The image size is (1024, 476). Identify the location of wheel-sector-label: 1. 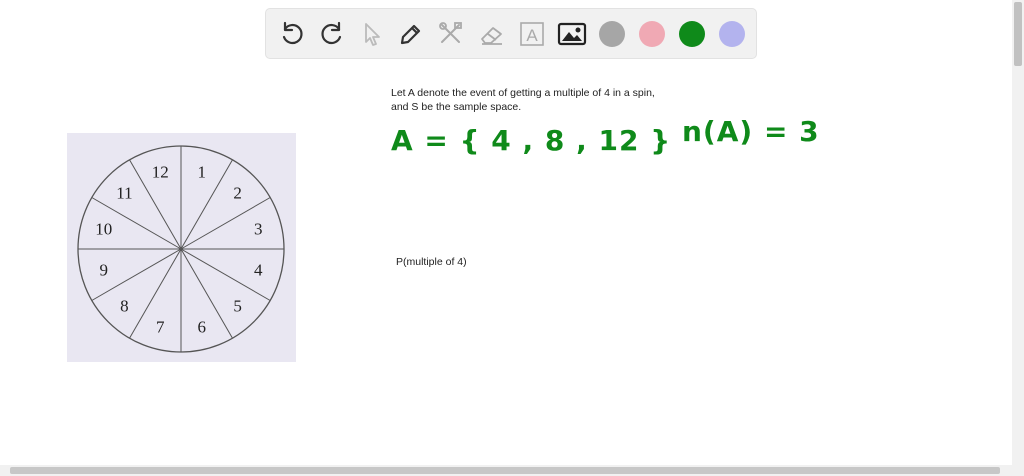
(201, 172).